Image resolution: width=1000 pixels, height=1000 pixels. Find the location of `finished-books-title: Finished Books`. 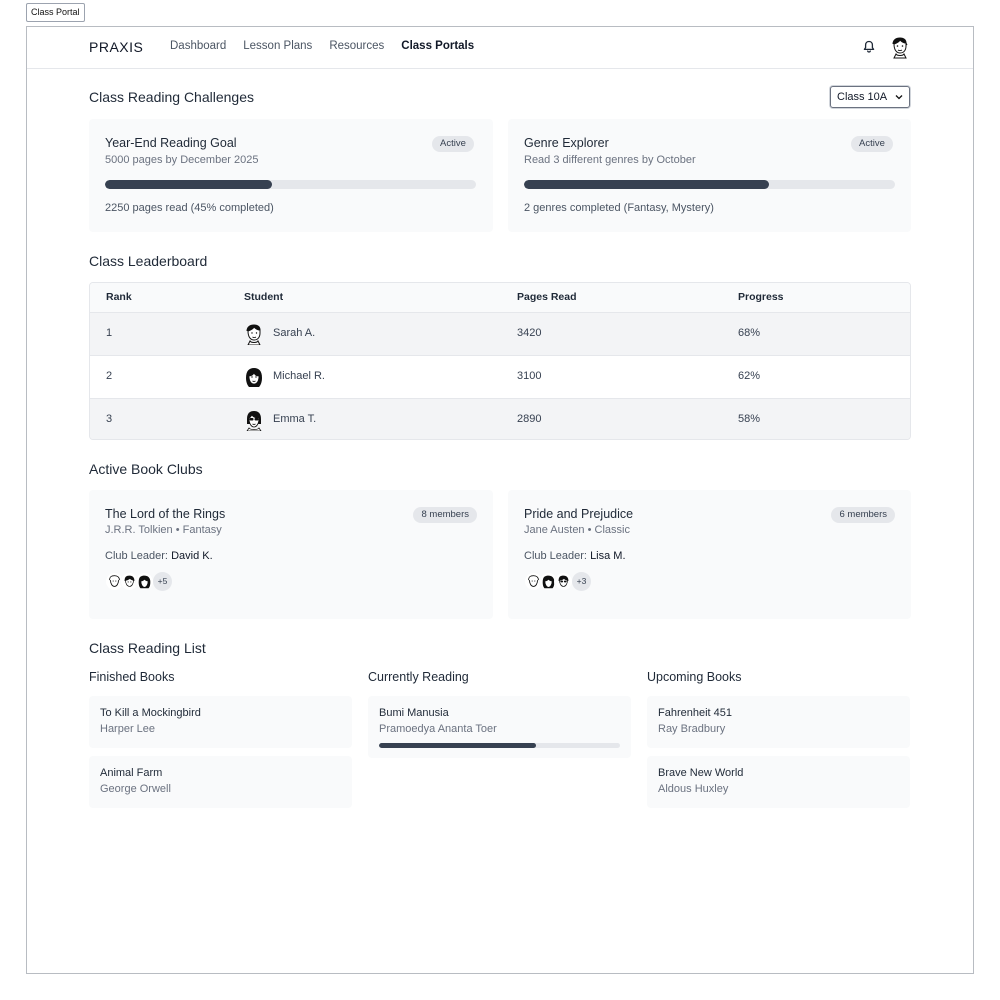

finished-books-title: Finished Books is located at coordinates (132, 677).